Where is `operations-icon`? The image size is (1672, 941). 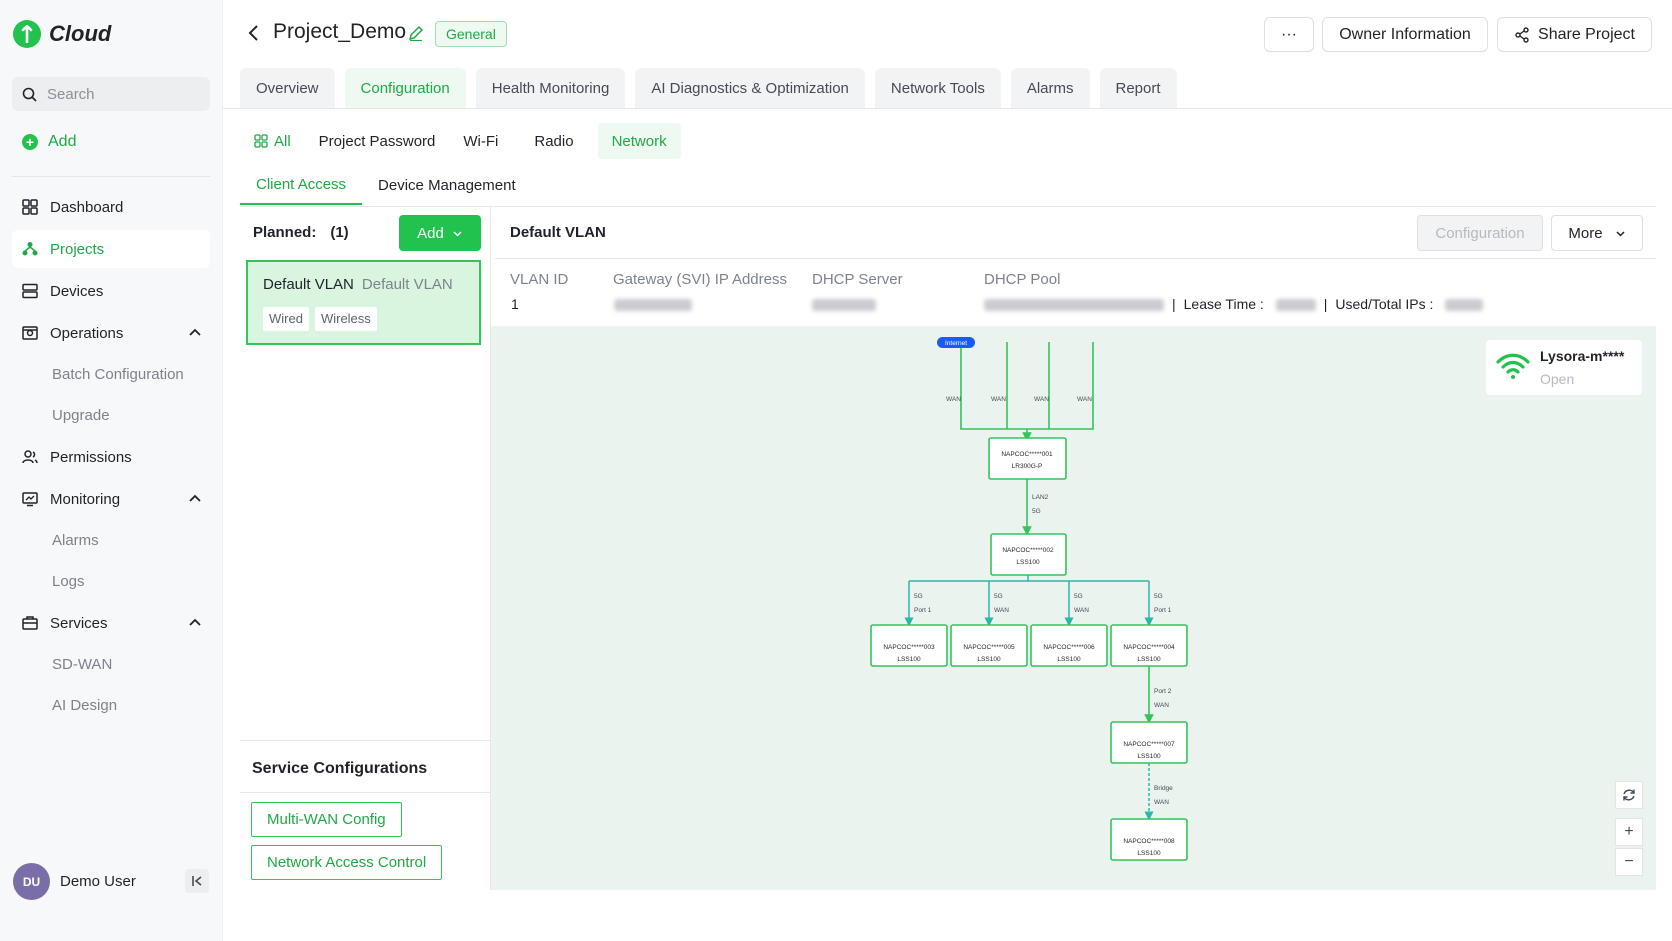 operations-icon is located at coordinates (30, 333).